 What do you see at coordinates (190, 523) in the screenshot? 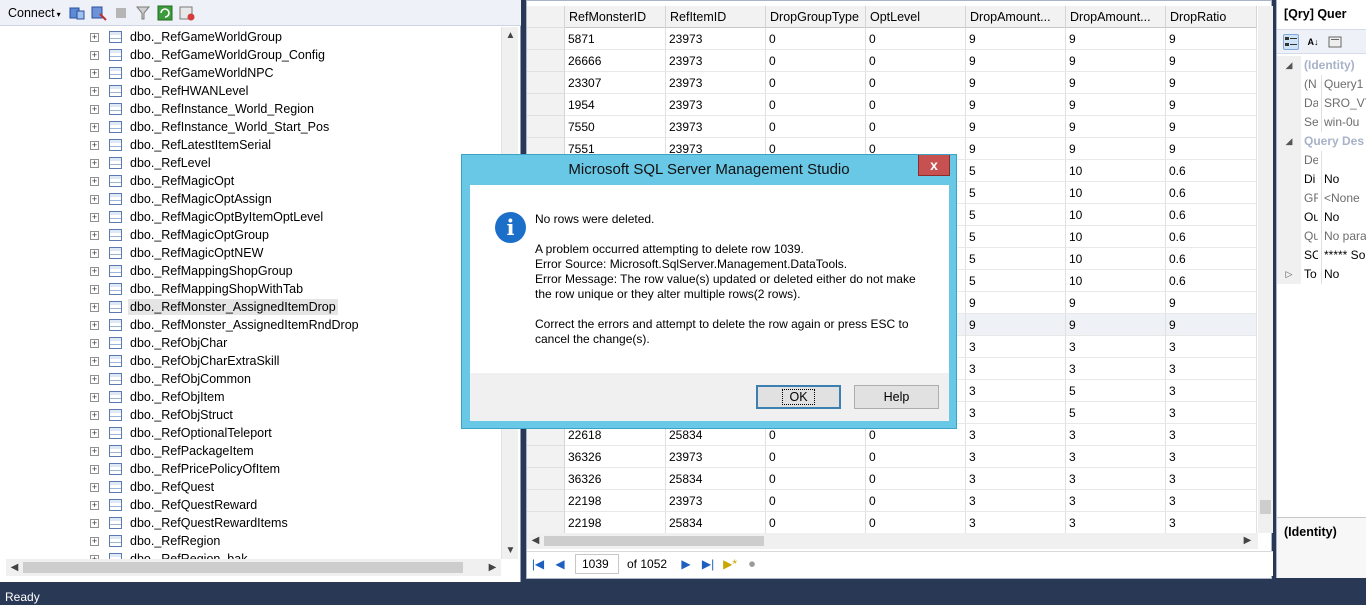
I see `tree-node-table: + dbo._RefQuestRewardItems` at bounding box center [190, 523].